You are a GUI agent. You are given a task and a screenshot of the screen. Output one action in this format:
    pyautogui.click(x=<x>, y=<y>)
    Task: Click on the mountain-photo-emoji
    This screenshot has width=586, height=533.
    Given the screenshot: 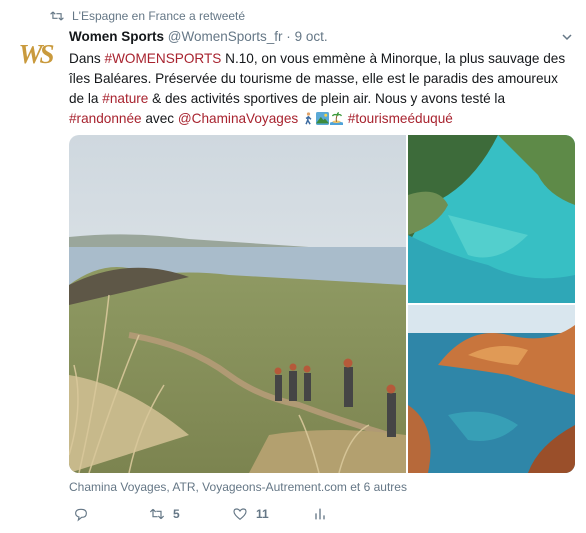 What is the action you would take?
    pyautogui.click(x=322, y=118)
    